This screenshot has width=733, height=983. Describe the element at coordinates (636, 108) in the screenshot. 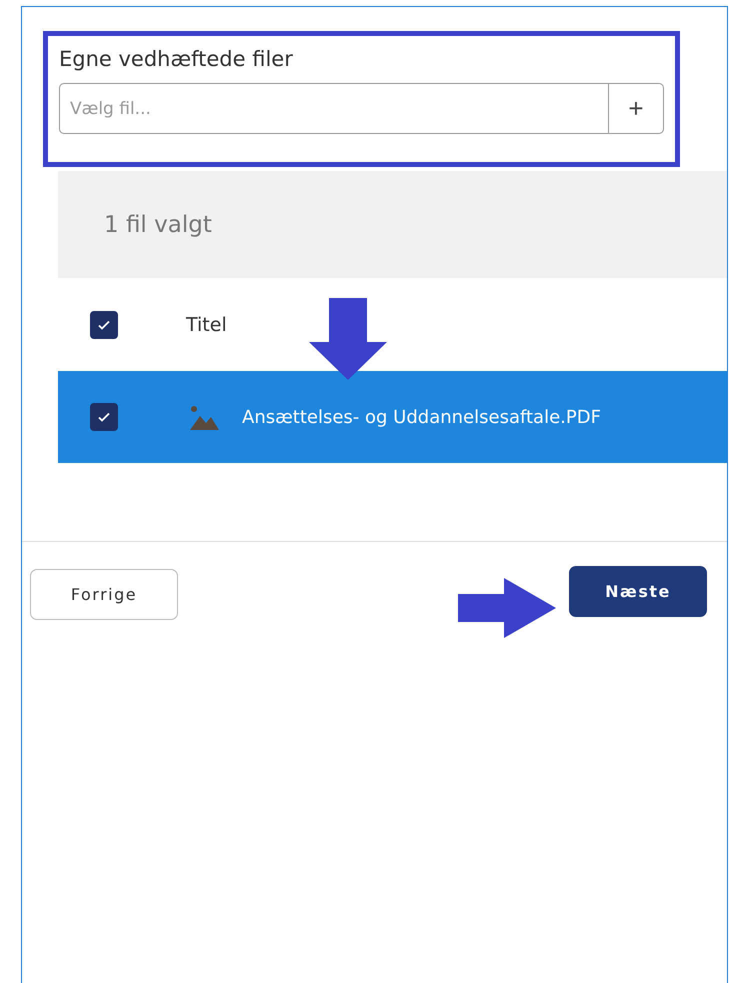

I see `add-button: +` at that location.